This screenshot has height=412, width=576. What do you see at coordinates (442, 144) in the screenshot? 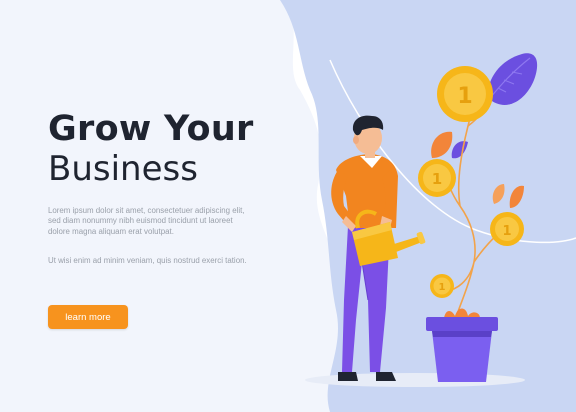
I see `orange-leaf` at bounding box center [442, 144].